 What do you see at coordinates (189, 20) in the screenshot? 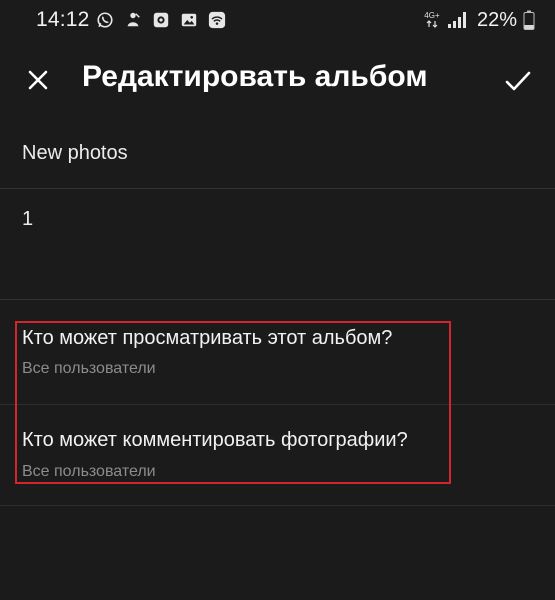
I see `gallery-icon` at bounding box center [189, 20].